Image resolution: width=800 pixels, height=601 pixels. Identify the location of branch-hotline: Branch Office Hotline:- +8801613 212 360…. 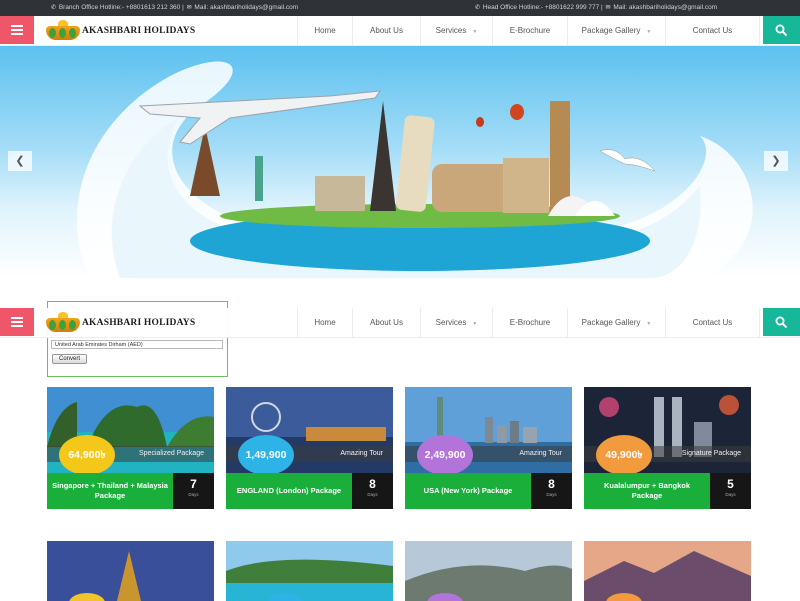
(121, 7).